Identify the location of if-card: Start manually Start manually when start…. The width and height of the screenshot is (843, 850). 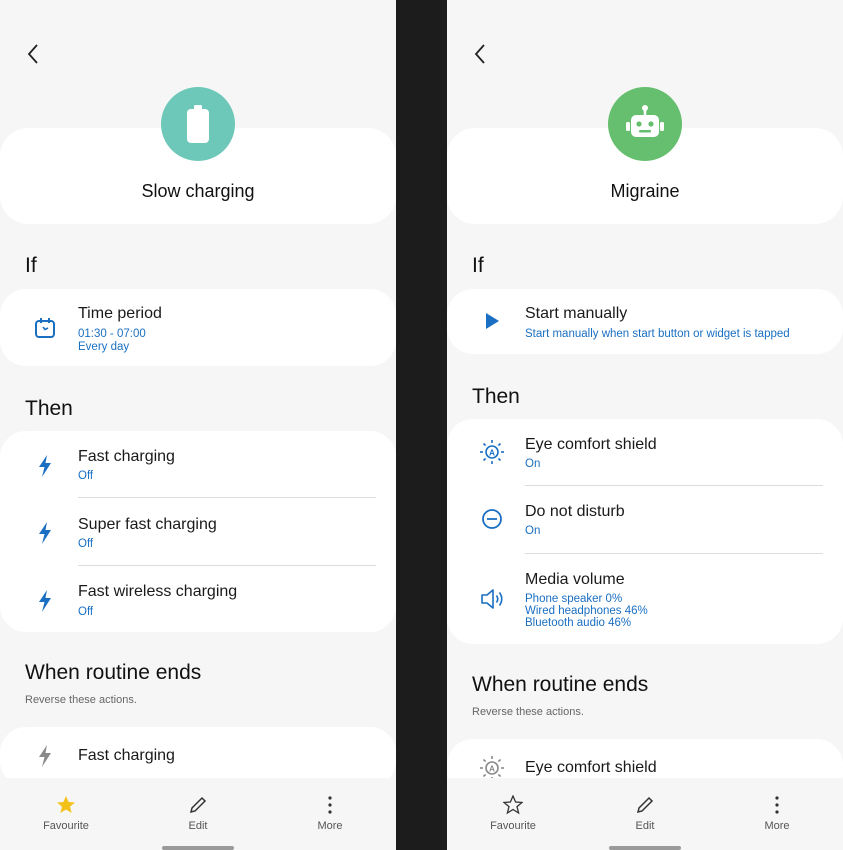
(645, 321).